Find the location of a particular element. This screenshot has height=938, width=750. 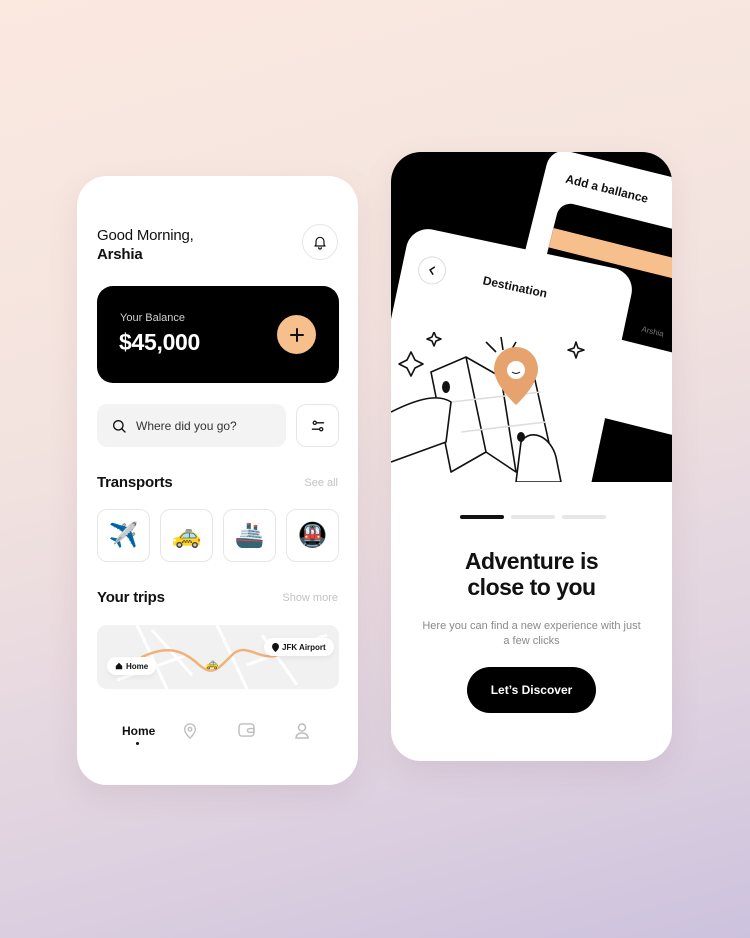

origin-label: Home is located at coordinates (137, 666).